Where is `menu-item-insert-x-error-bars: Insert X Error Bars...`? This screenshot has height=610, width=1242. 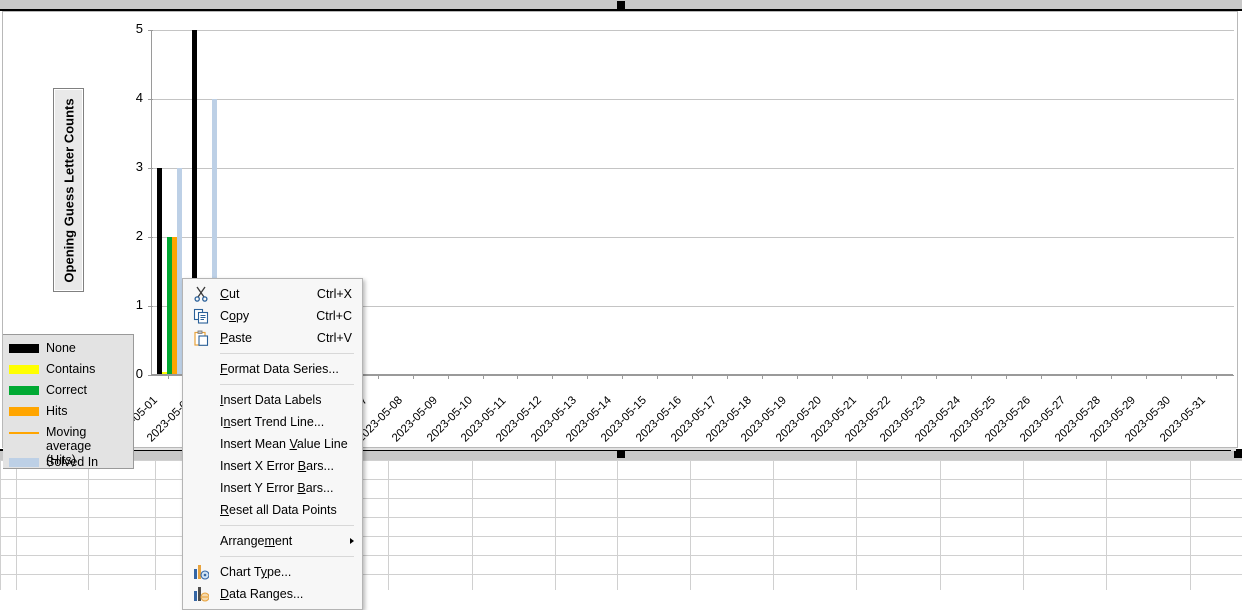
menu-item-insert-x-error-bars: Insert X Error Bars... is located at coordinates (272, 466).